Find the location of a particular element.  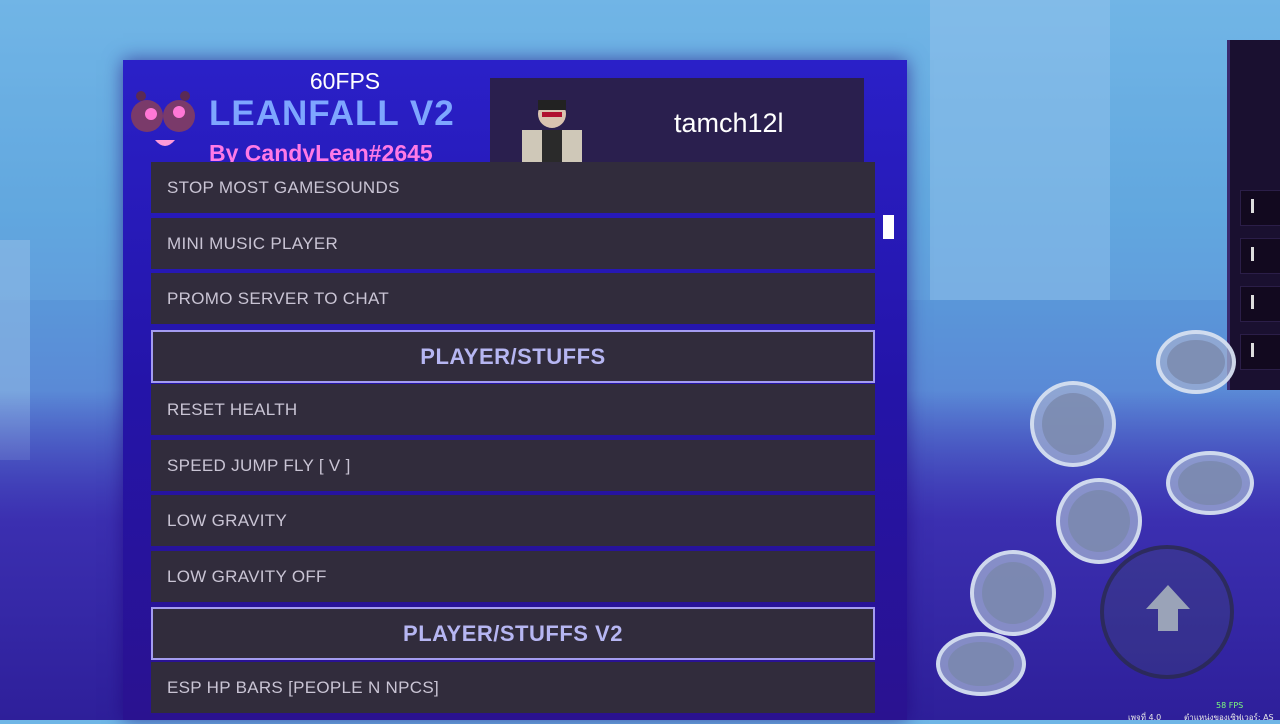

gear-skill-button is located at coordinates (1013, 593).